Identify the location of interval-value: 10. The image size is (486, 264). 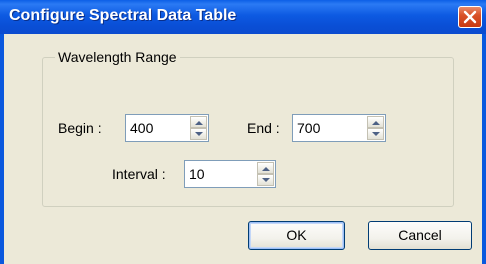
(197, 174).